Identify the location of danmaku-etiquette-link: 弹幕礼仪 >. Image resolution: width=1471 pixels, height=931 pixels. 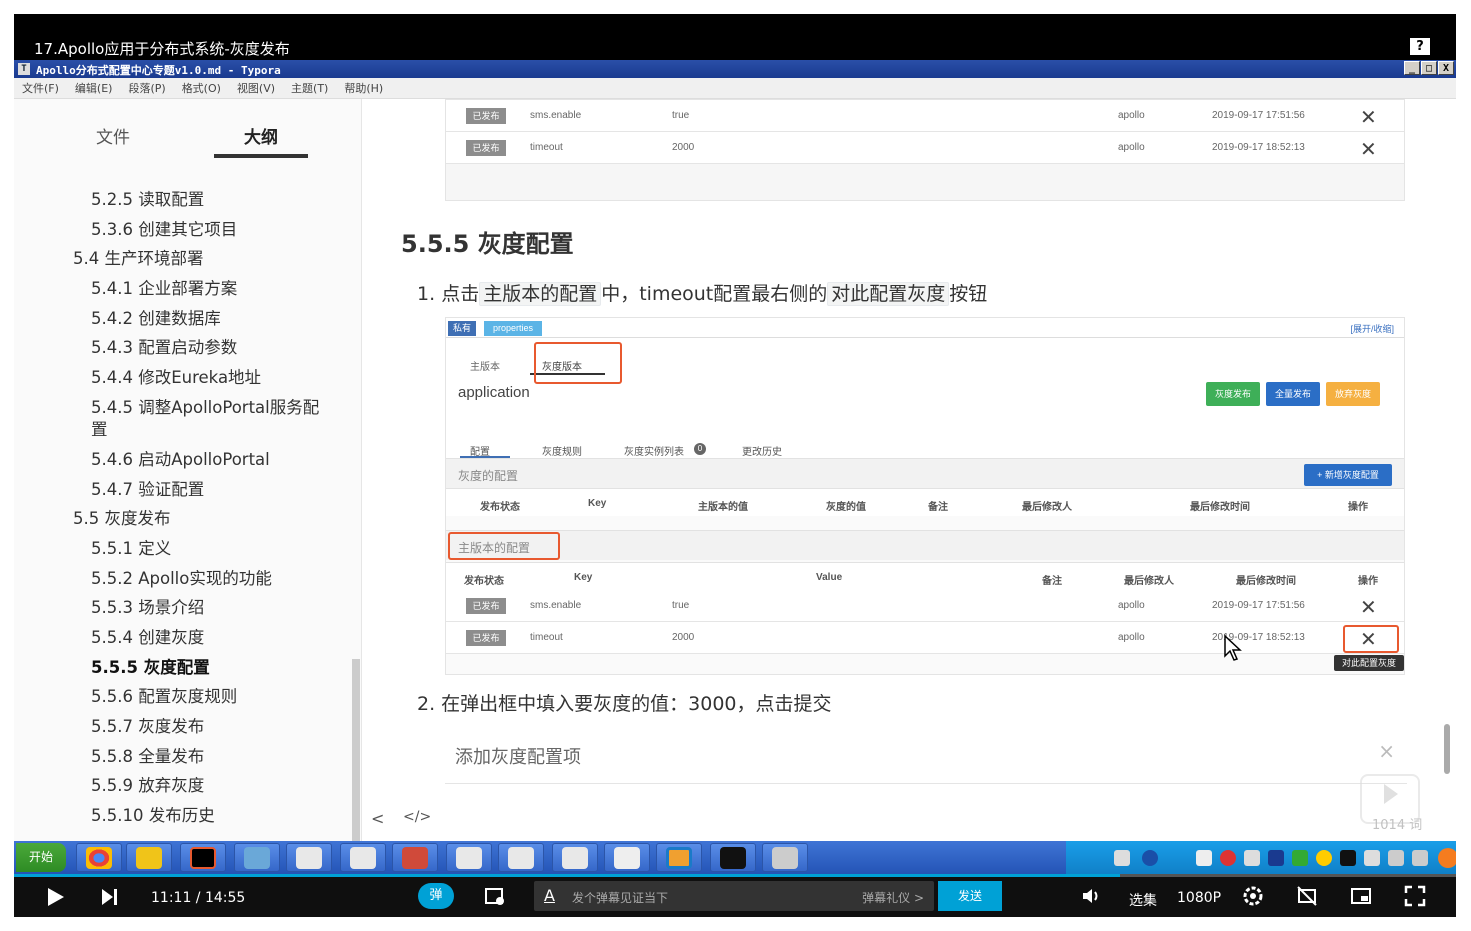
(893, 897).